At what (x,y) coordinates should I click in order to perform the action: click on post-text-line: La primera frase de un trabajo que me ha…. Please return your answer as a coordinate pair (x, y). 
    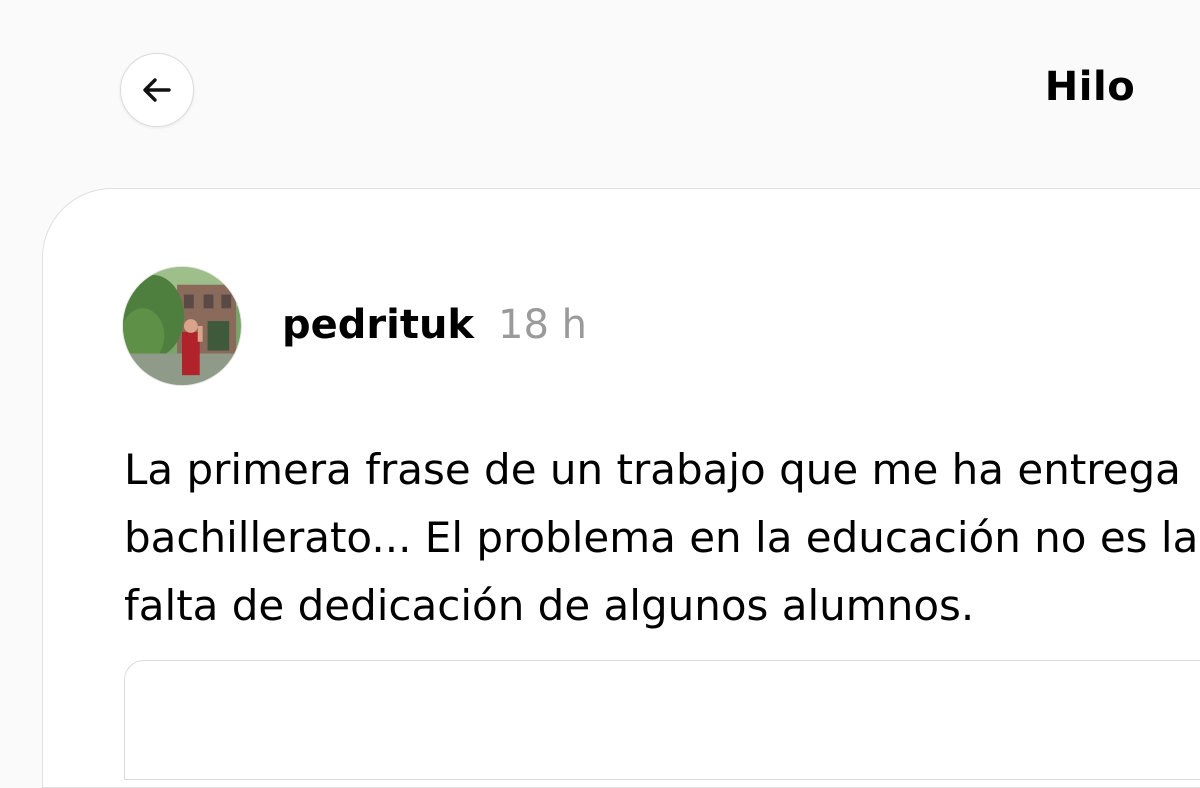
    Looking at the image, I should click on (652, 469).